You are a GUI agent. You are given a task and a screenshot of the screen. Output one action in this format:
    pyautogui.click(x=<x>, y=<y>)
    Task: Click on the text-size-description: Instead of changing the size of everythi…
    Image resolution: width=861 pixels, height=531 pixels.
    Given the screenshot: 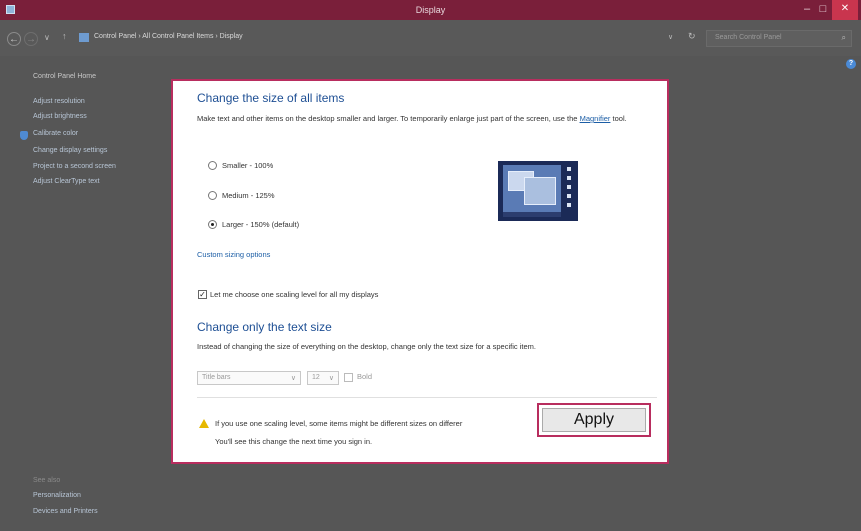 What is the action you would take?
    pyautogui.click(x=366, y=346)
    